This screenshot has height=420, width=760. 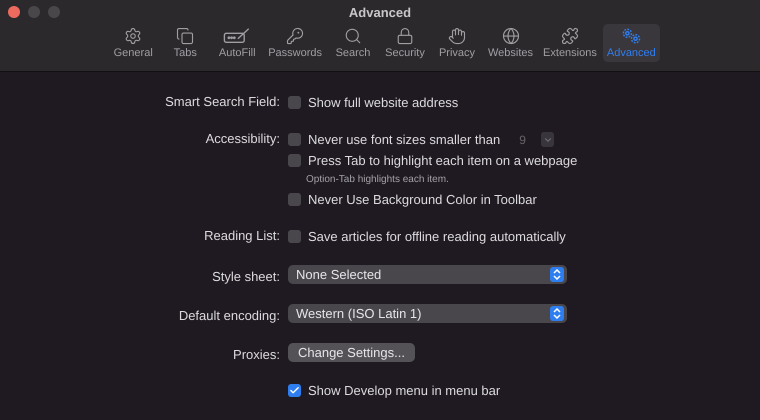 What do you see at coordinates (510, 36) in the screenshot?
I see `globe-icon` at bounding box center [510, 36].